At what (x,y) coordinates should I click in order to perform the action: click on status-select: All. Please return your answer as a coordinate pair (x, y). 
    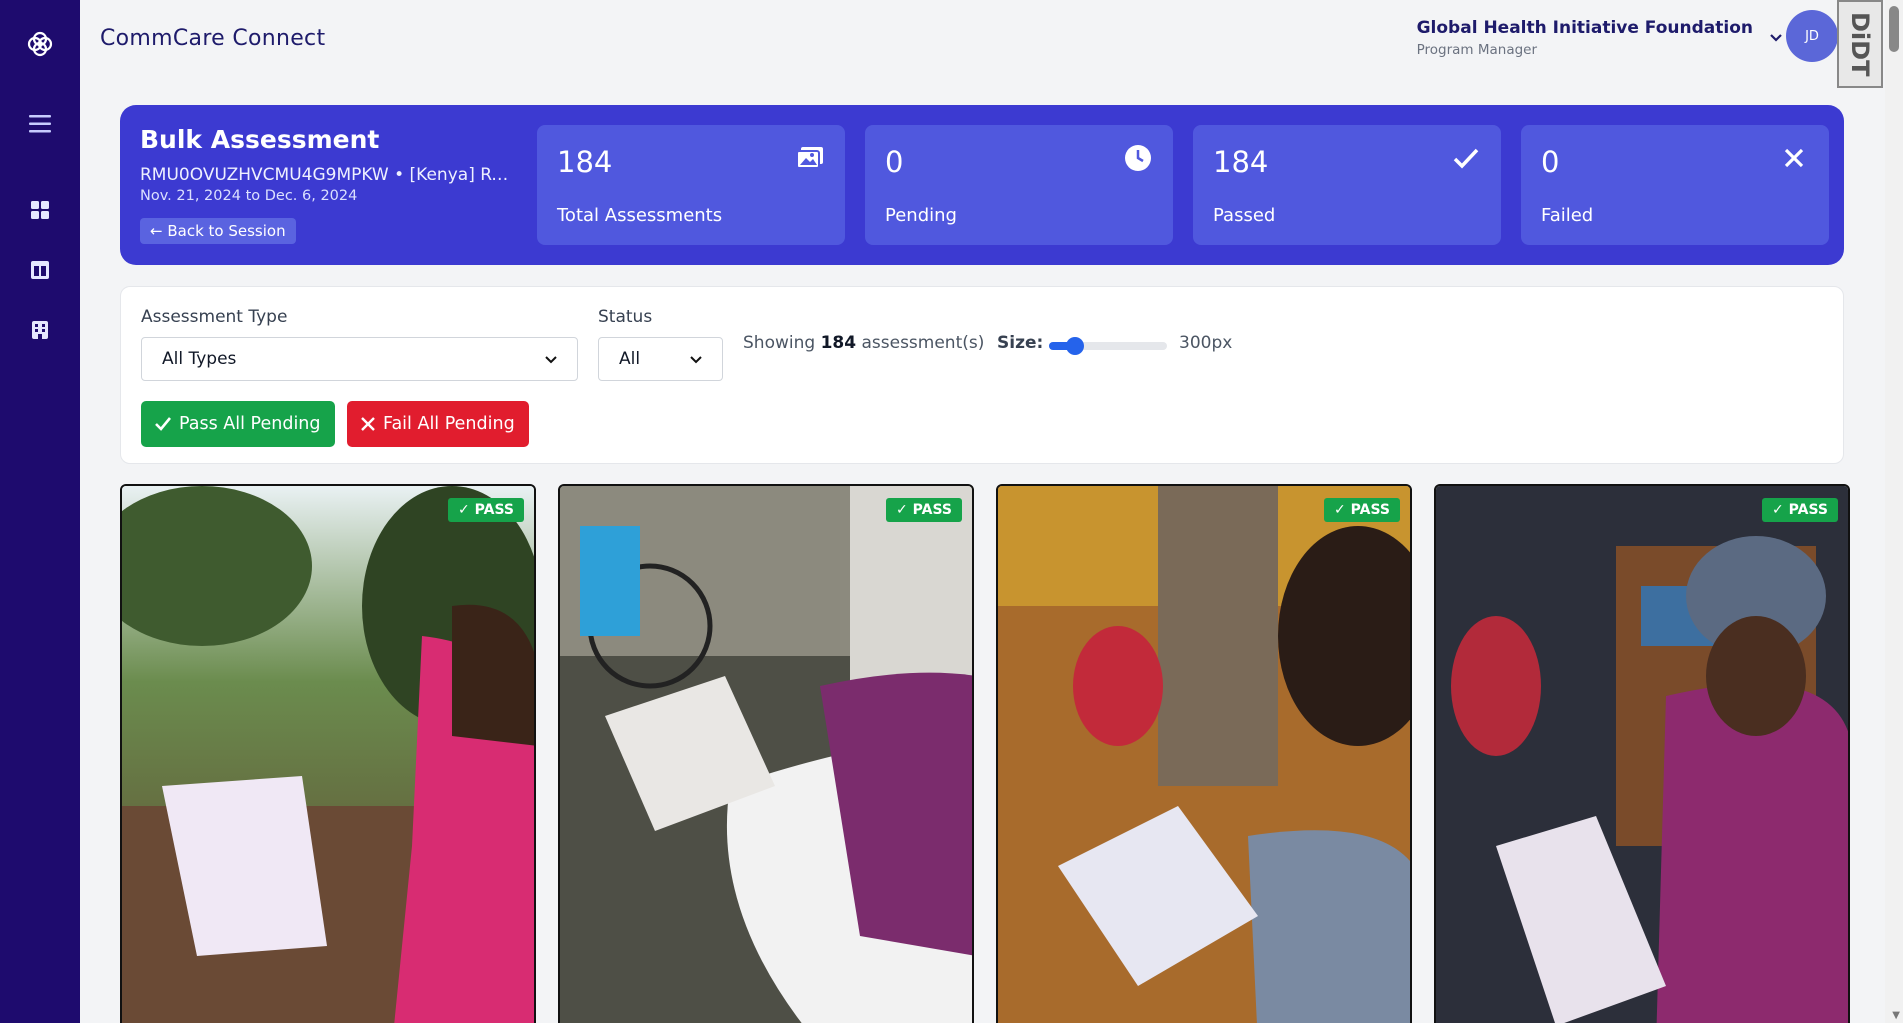
    Looking at the image, I should click on (660, 359).